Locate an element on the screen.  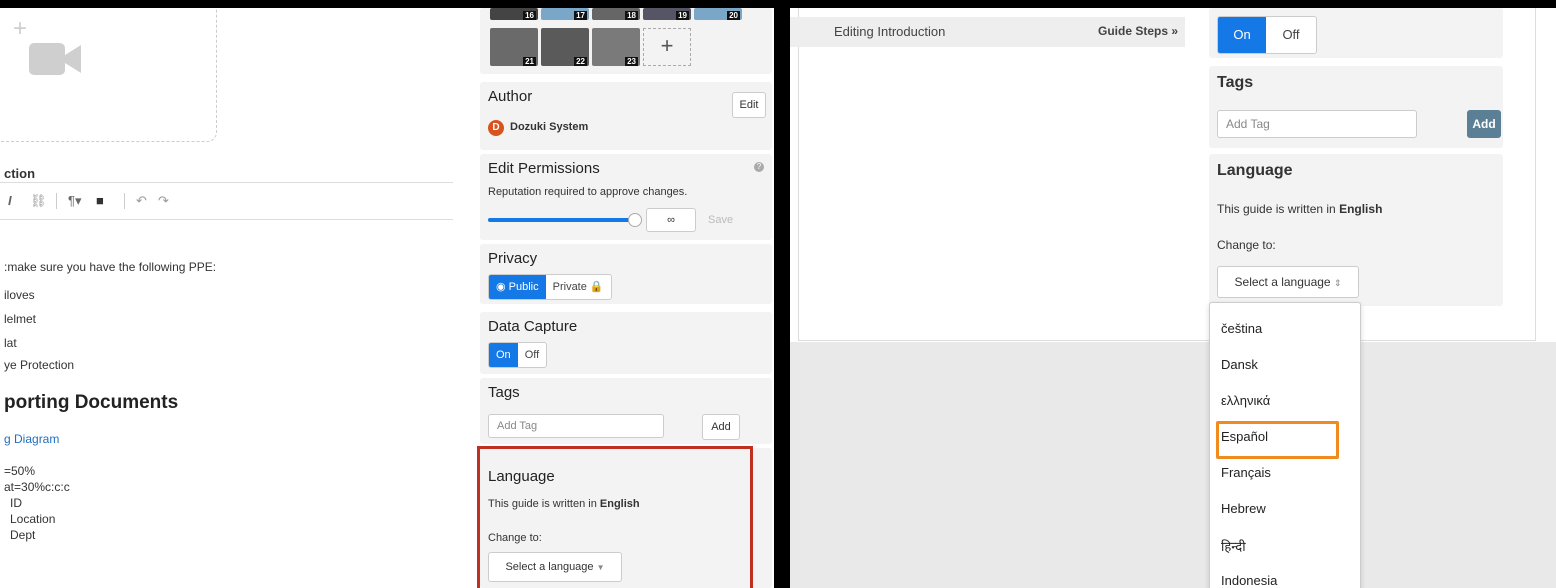
data-capture-on: On is located at coordinates (503, 355).